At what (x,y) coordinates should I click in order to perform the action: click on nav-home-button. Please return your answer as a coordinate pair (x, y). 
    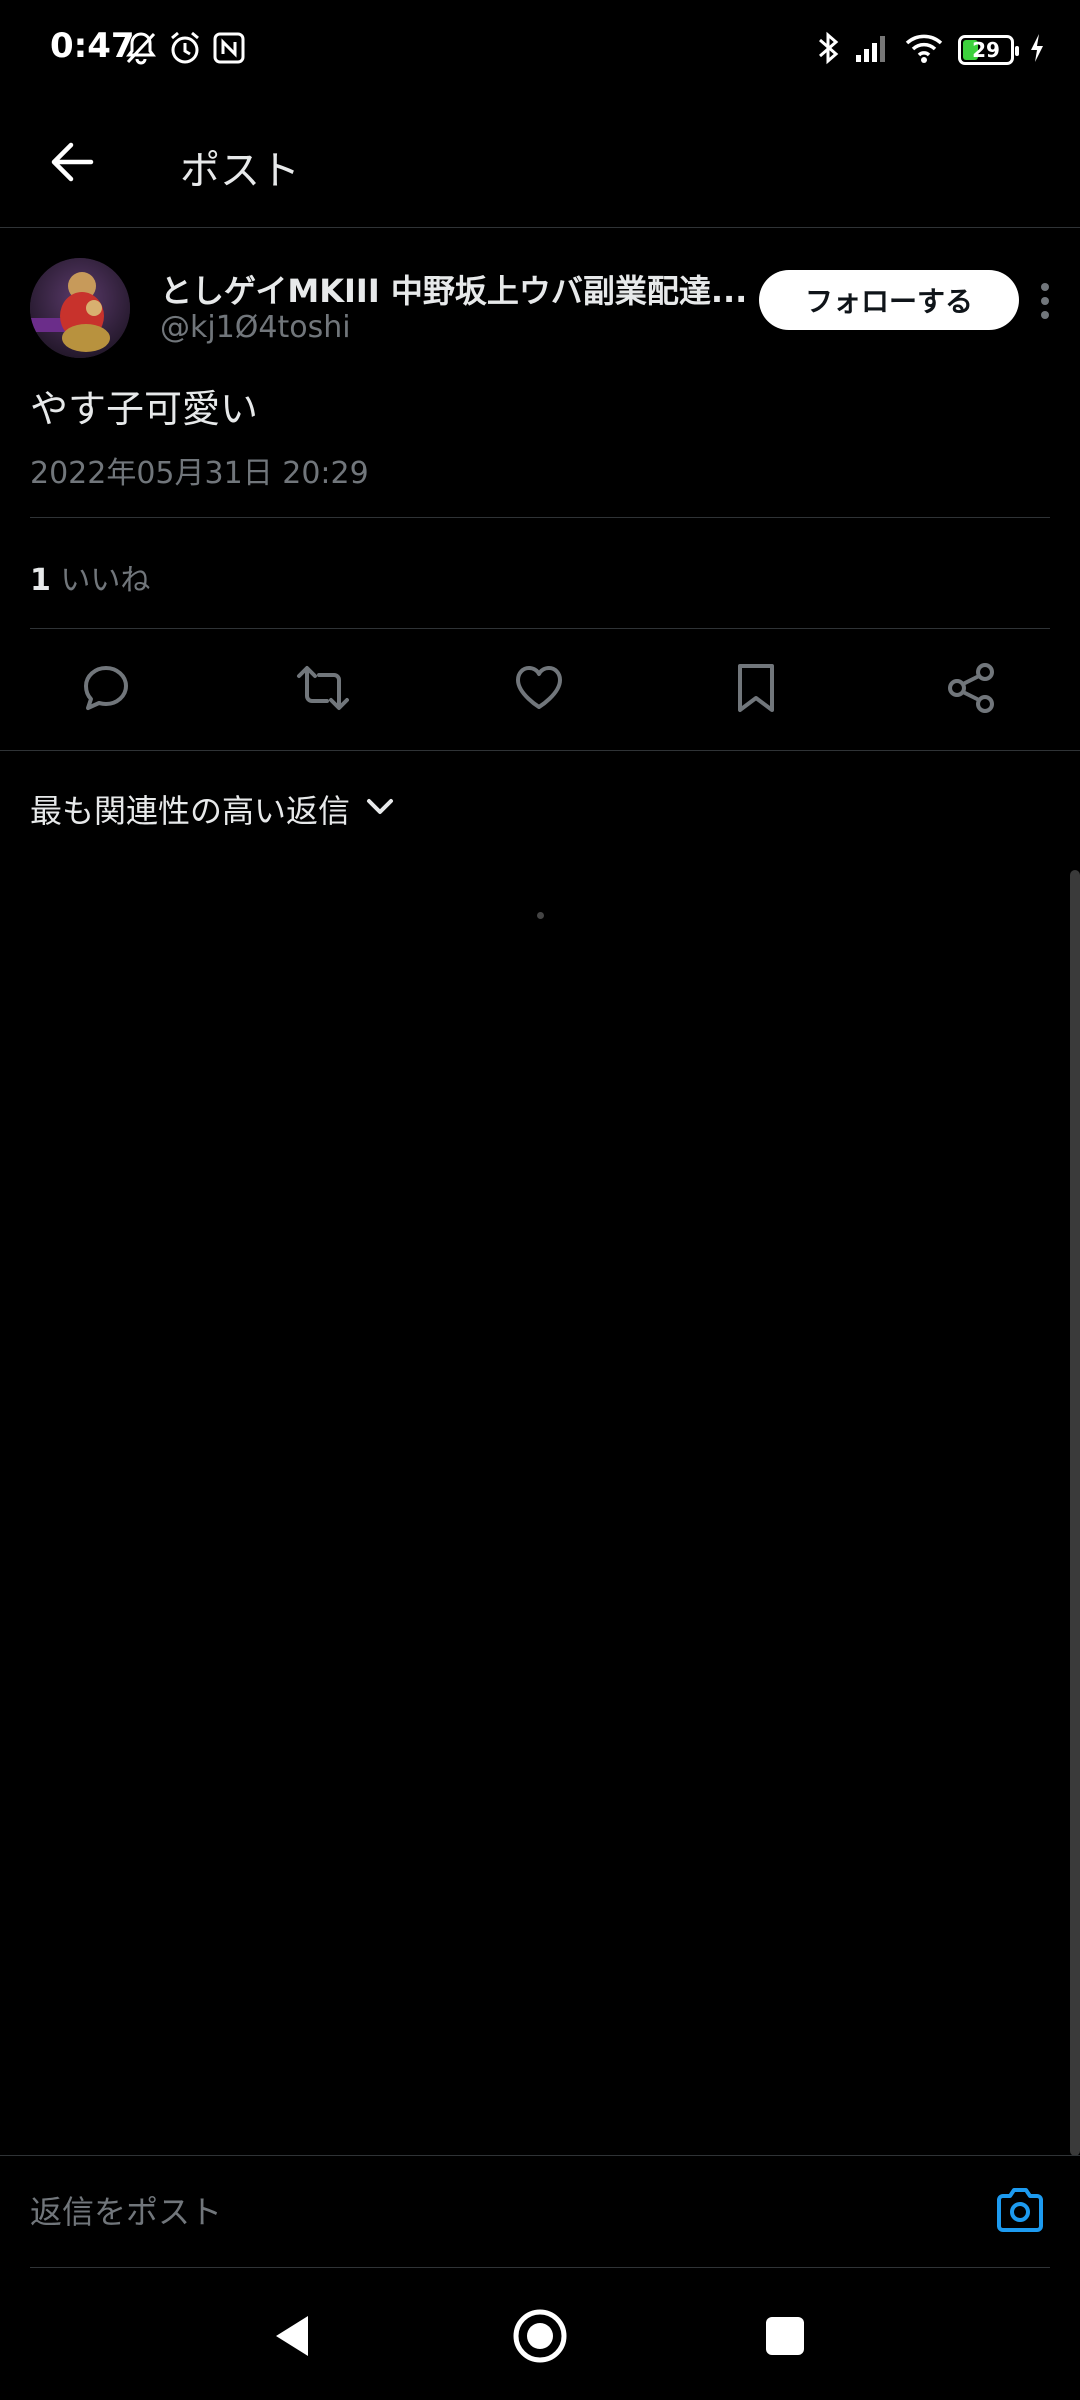
    Looking at the image, I should click on (540, 2338).